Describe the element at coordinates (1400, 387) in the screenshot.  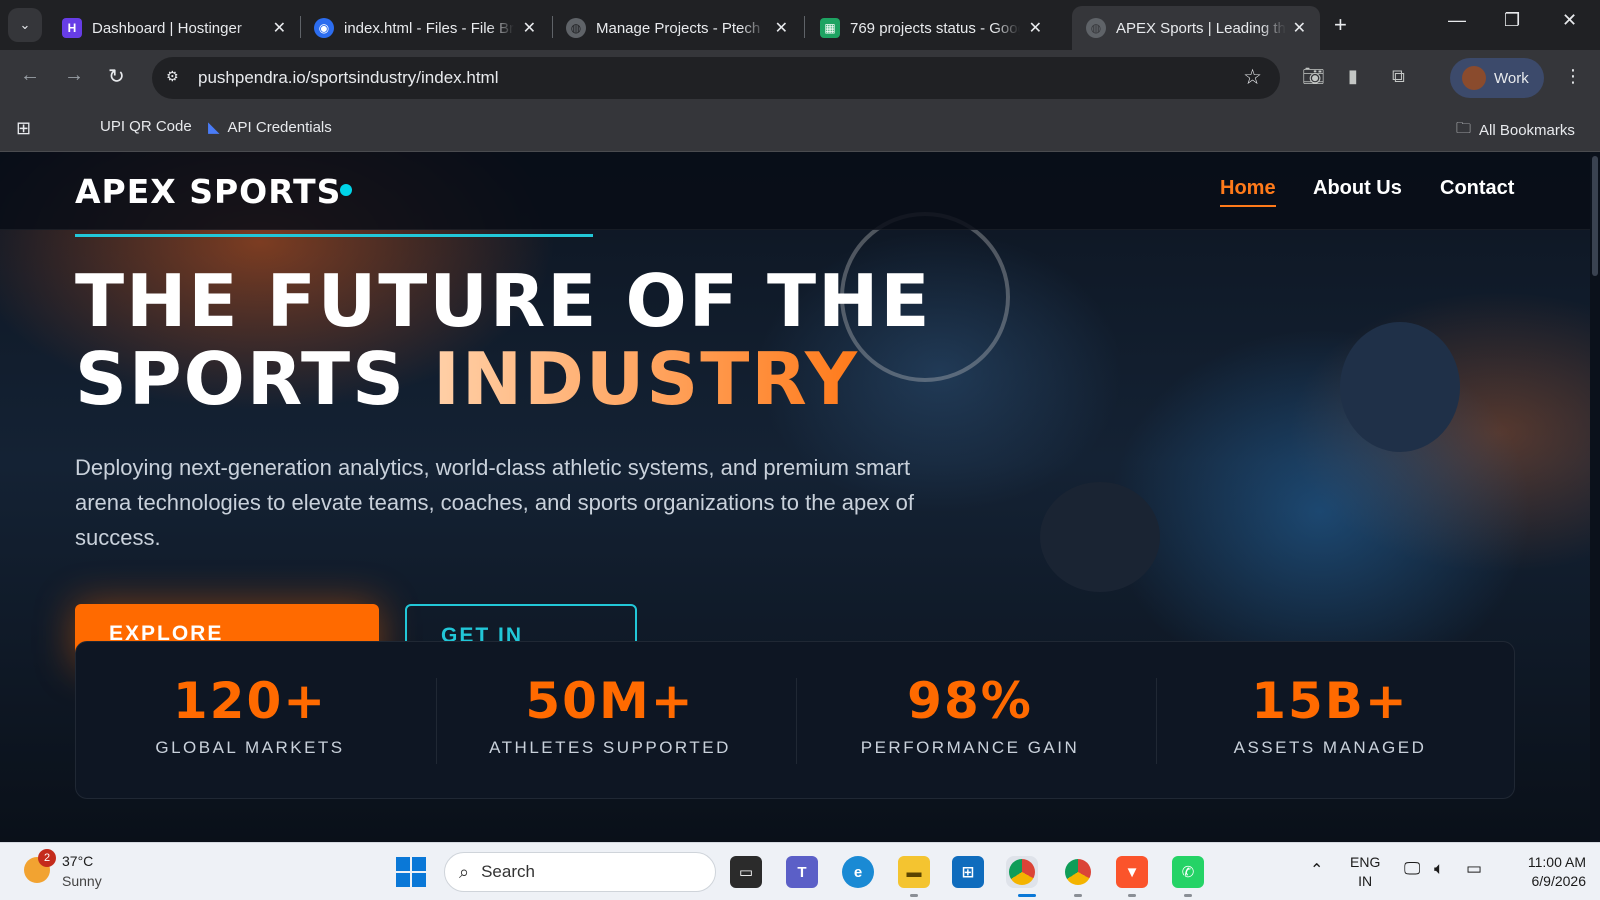
I see `sprinter-image` at that location.